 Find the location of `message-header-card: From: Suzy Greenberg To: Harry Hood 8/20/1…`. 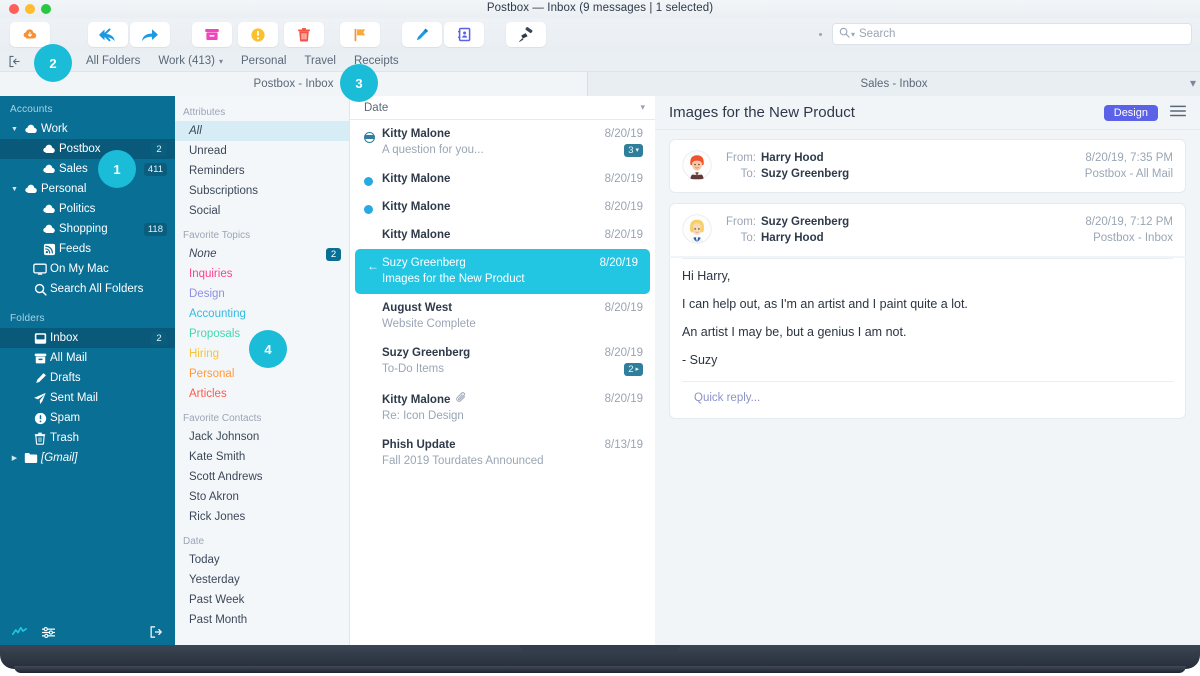

message-header-card: From: Suzy Greenberg To: Harry Hood 8/20/1… is located at coordinates (927, 229).